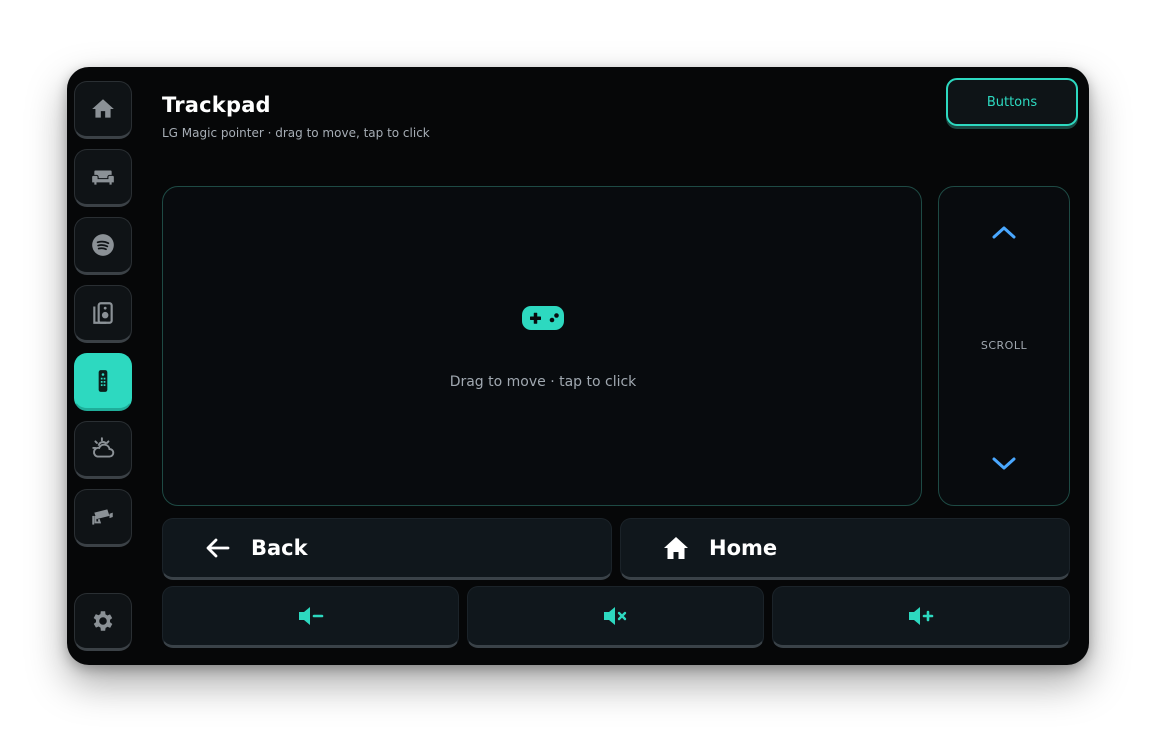 The image size is (1156, 732). I want to click on sidebar-item-cameras, so click(103, 518).